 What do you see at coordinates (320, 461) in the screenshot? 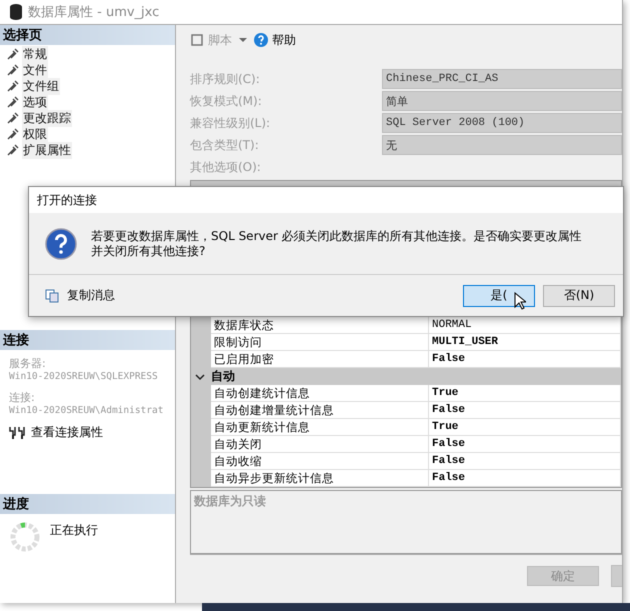
I see `property-name-cell: 自动收缩` at bounding box center [320, 461].